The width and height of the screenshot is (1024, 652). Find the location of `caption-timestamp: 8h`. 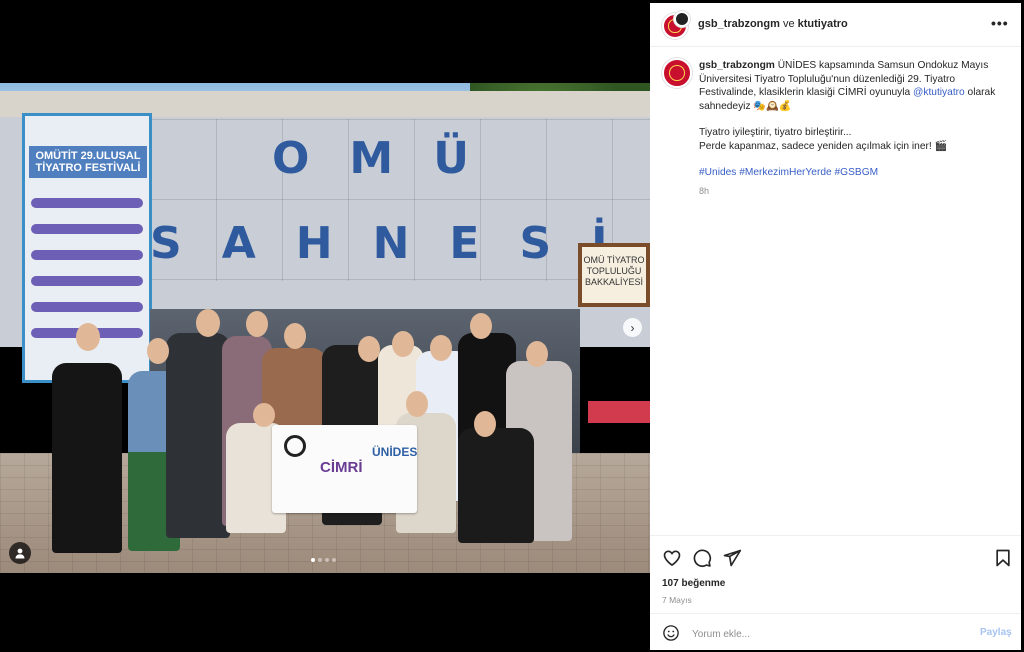

caption-timestamp: 8h is located at coordinates (704, 191).